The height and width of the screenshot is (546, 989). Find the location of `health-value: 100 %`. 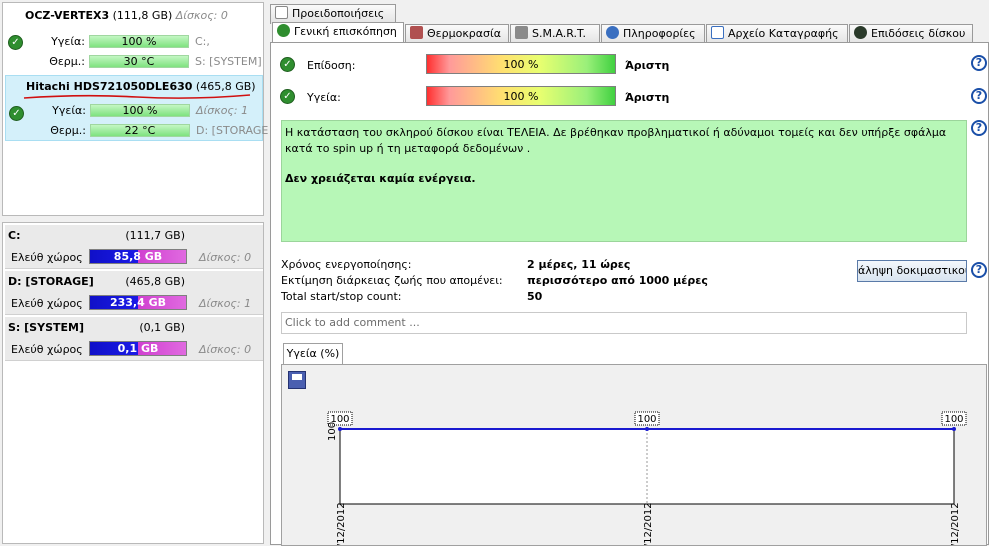

health-value: 100 % is located at coordinates (521, 96).